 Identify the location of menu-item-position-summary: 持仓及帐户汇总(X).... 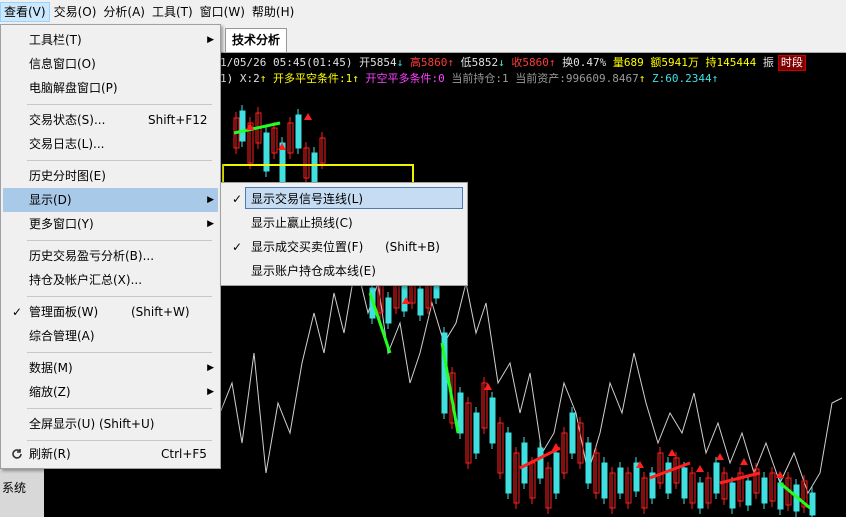
(110, 280).